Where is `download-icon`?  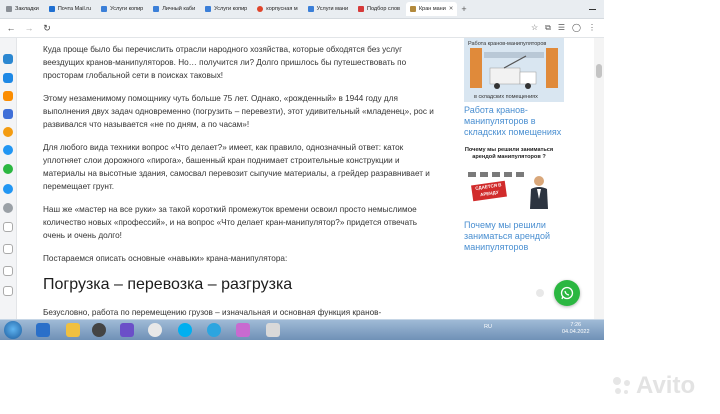 download-icon is located at coordinates (8, 249).